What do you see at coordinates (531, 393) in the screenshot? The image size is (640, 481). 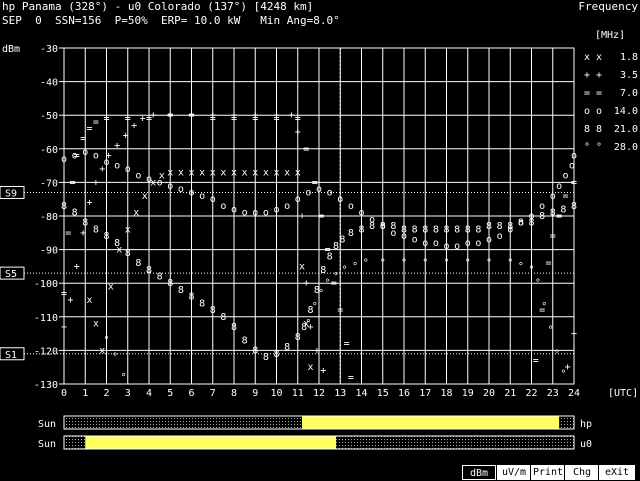 I see `x-tick-label: 22` at bounding box center [531, 393].